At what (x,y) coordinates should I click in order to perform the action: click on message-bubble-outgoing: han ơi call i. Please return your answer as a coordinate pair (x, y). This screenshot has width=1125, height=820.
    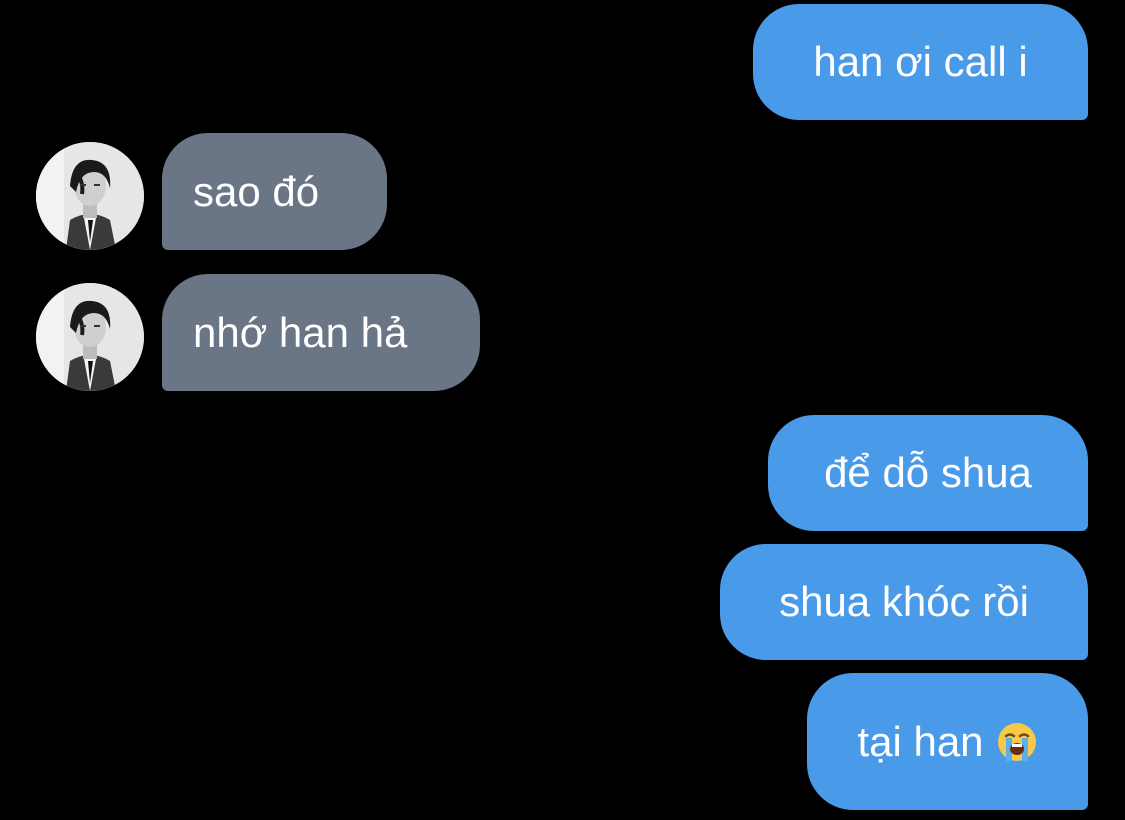
    Looking at the image, I should click on (920, 62).